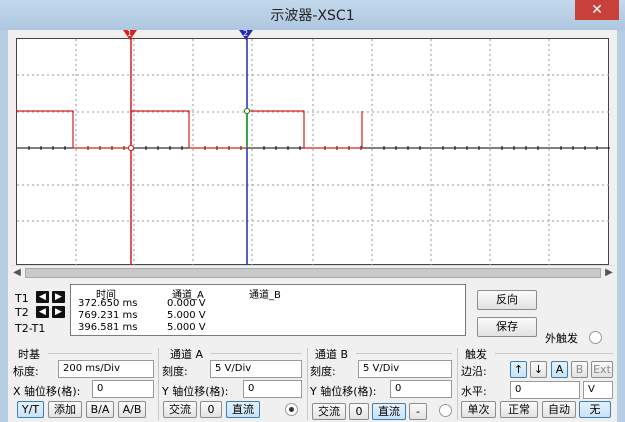 This screenshot has height=422, width=625. I want to click on trigger-auto-button: 自动, so click(559, 409).